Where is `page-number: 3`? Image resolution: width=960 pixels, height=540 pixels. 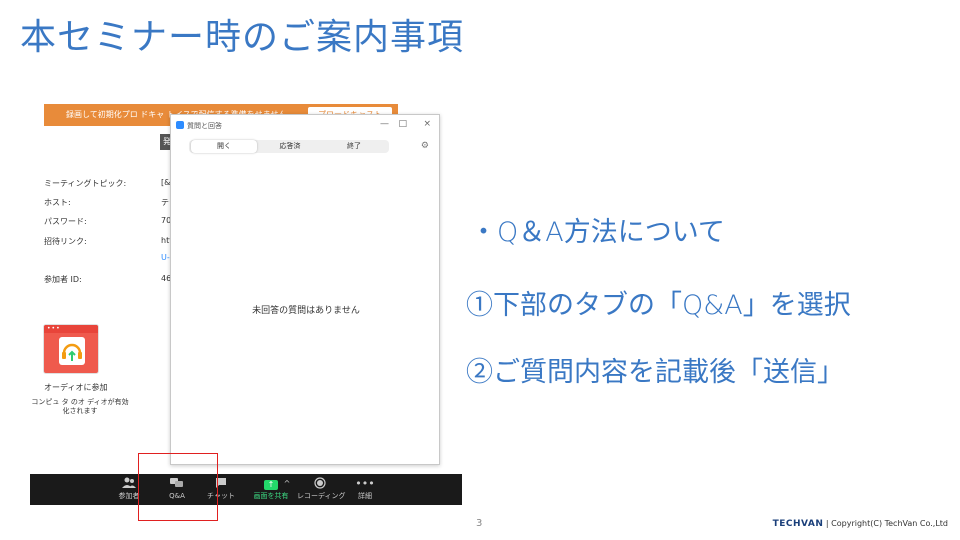 page-number: 3 is located at coordinates (479, 523).